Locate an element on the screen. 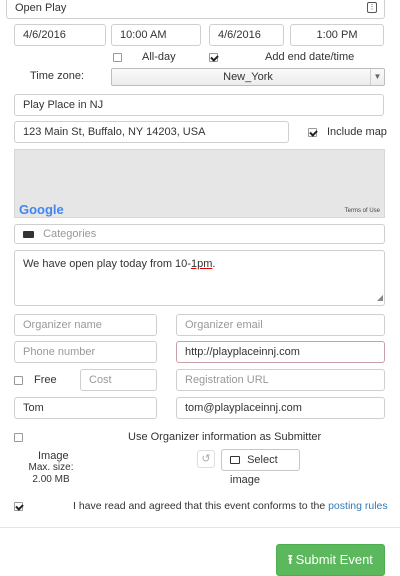 The width and height of the screenshot is (400, 576). folder-icon is located at coordinates (28, 234).